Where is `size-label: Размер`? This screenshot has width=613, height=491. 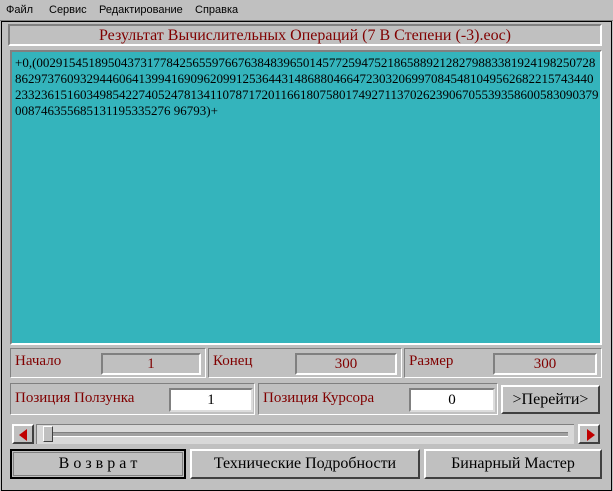
size-label: Размер is located at coordinates (431, 361).